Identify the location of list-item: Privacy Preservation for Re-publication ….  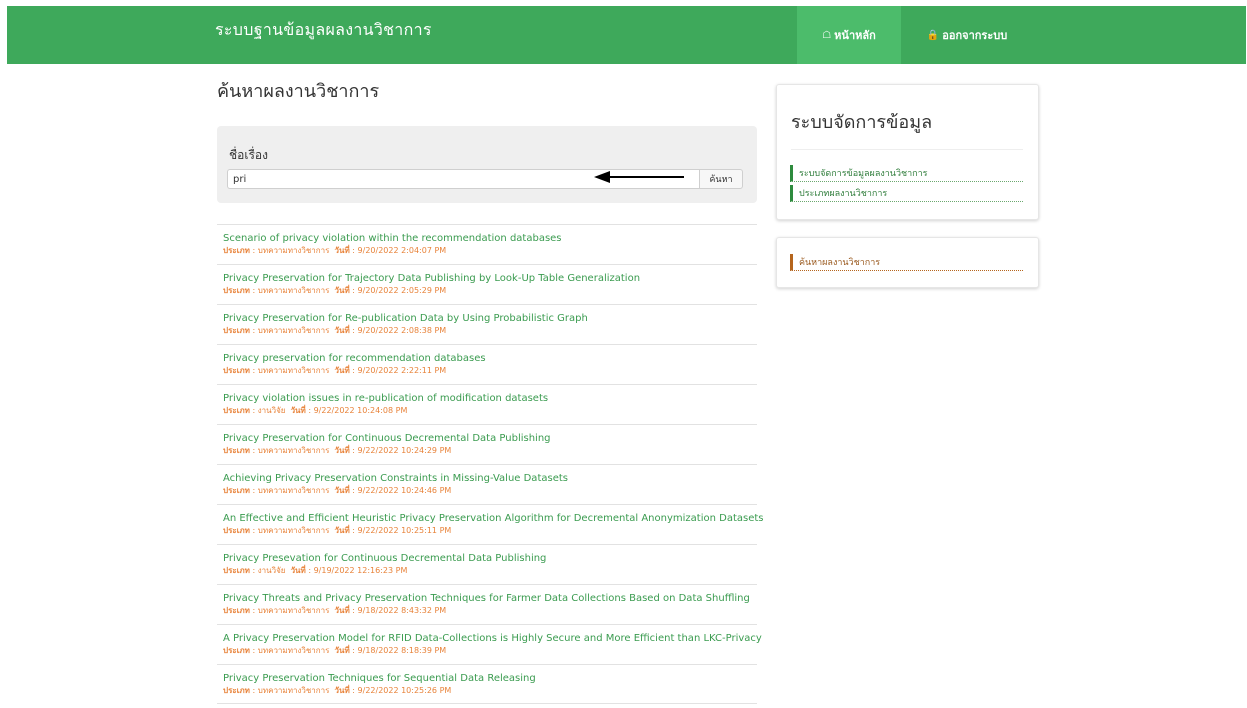
(487, 324).